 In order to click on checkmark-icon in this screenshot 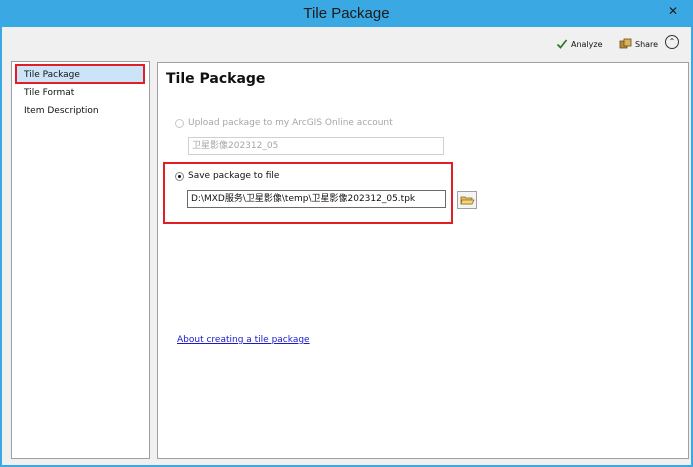, I will do `click(562, 44)`.